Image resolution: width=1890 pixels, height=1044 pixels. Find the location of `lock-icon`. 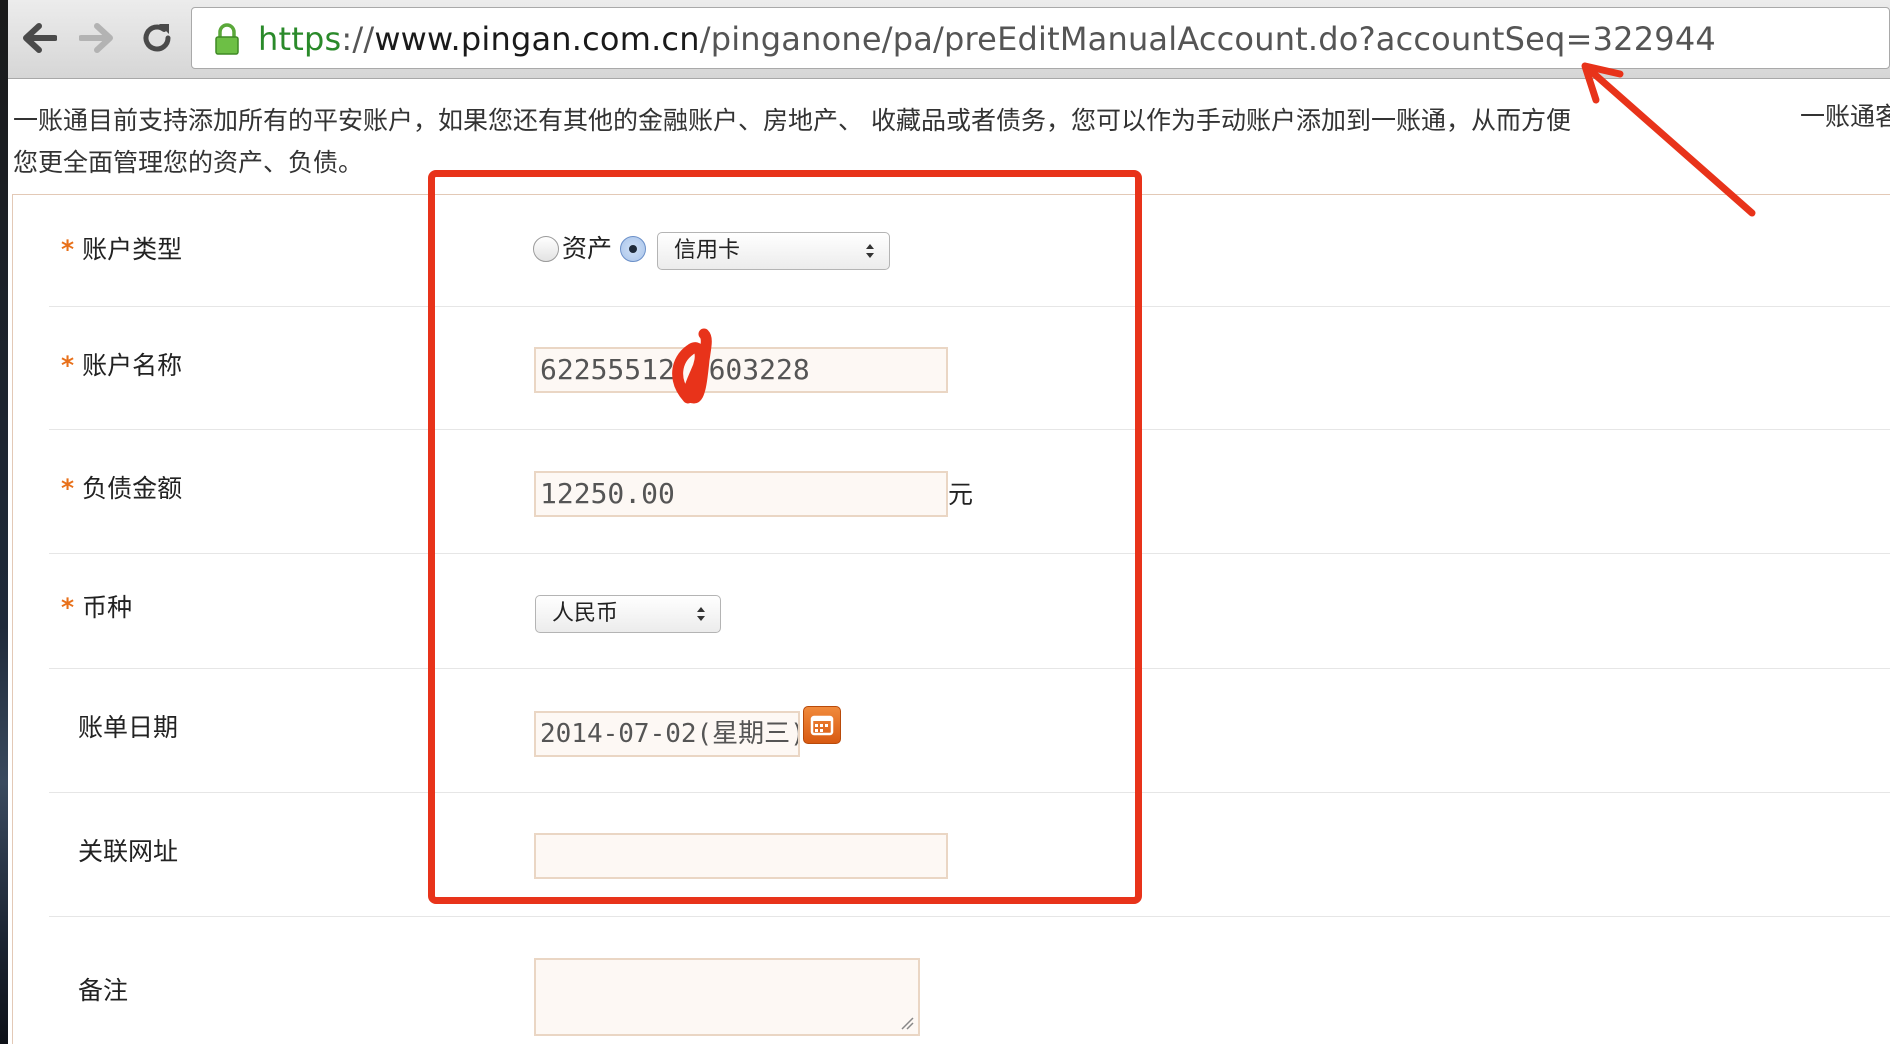

lock-icon is located at coordinates (227, 39).